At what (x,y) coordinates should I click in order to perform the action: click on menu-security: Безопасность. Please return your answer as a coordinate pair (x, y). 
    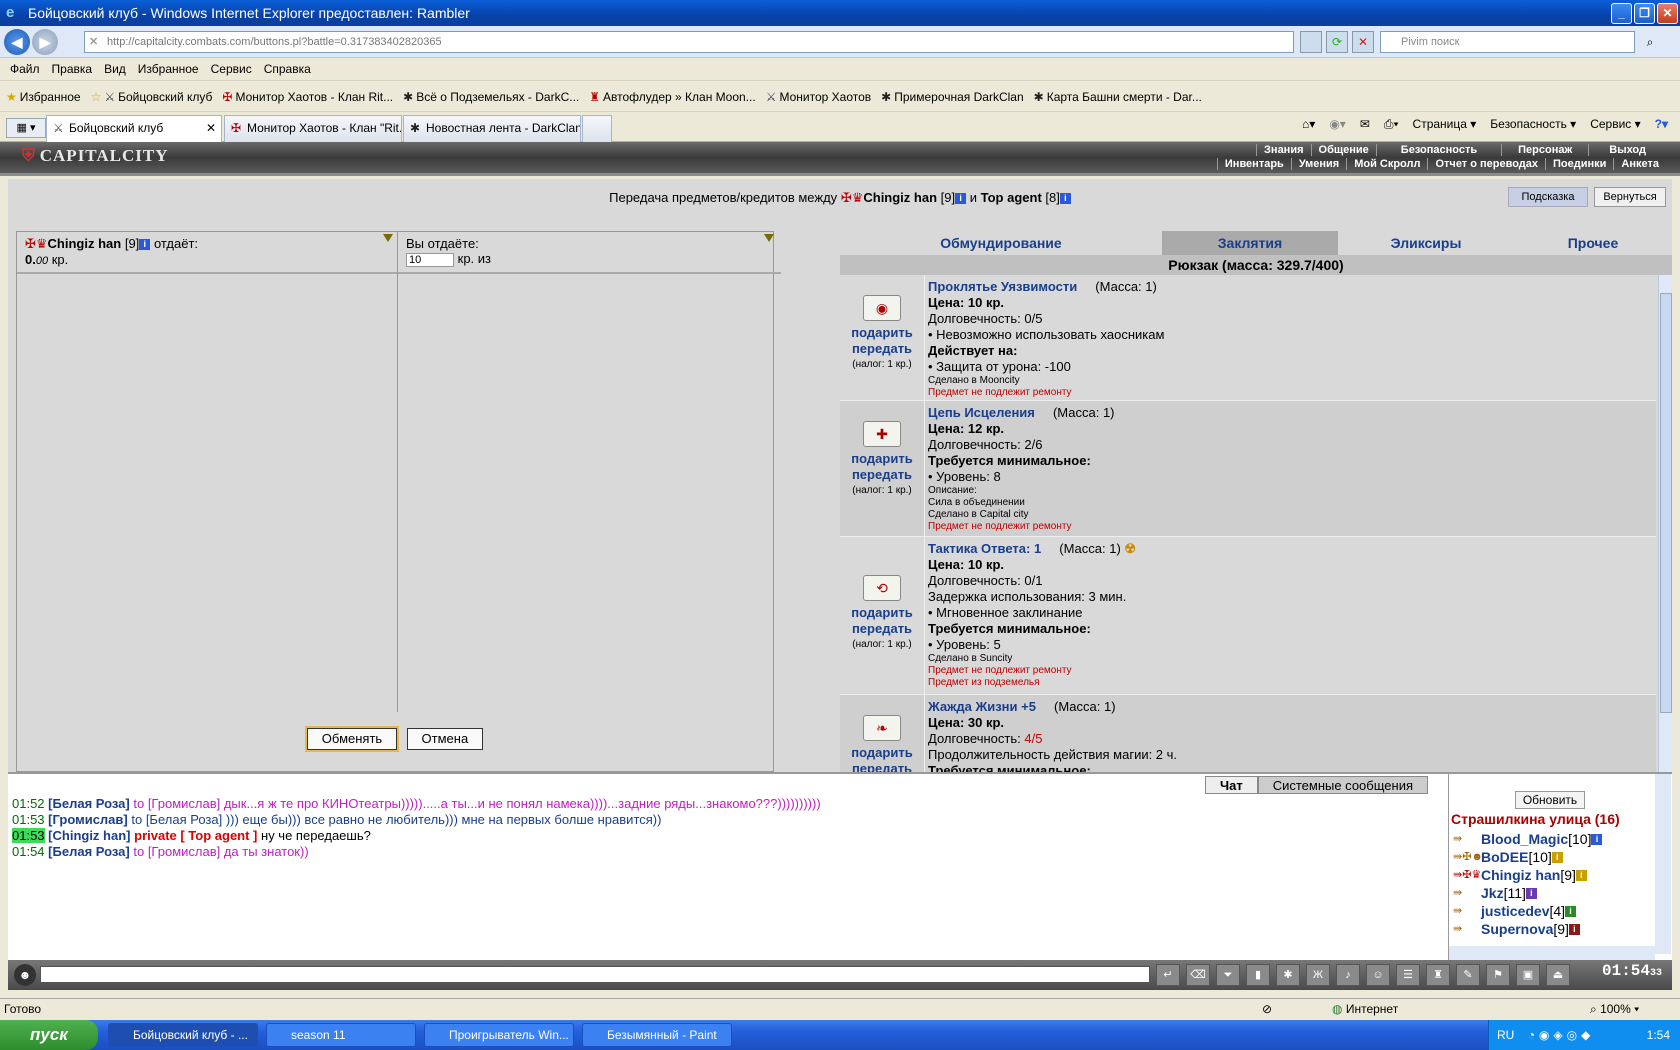
    Looking at the image, I should click on (1438, 150).